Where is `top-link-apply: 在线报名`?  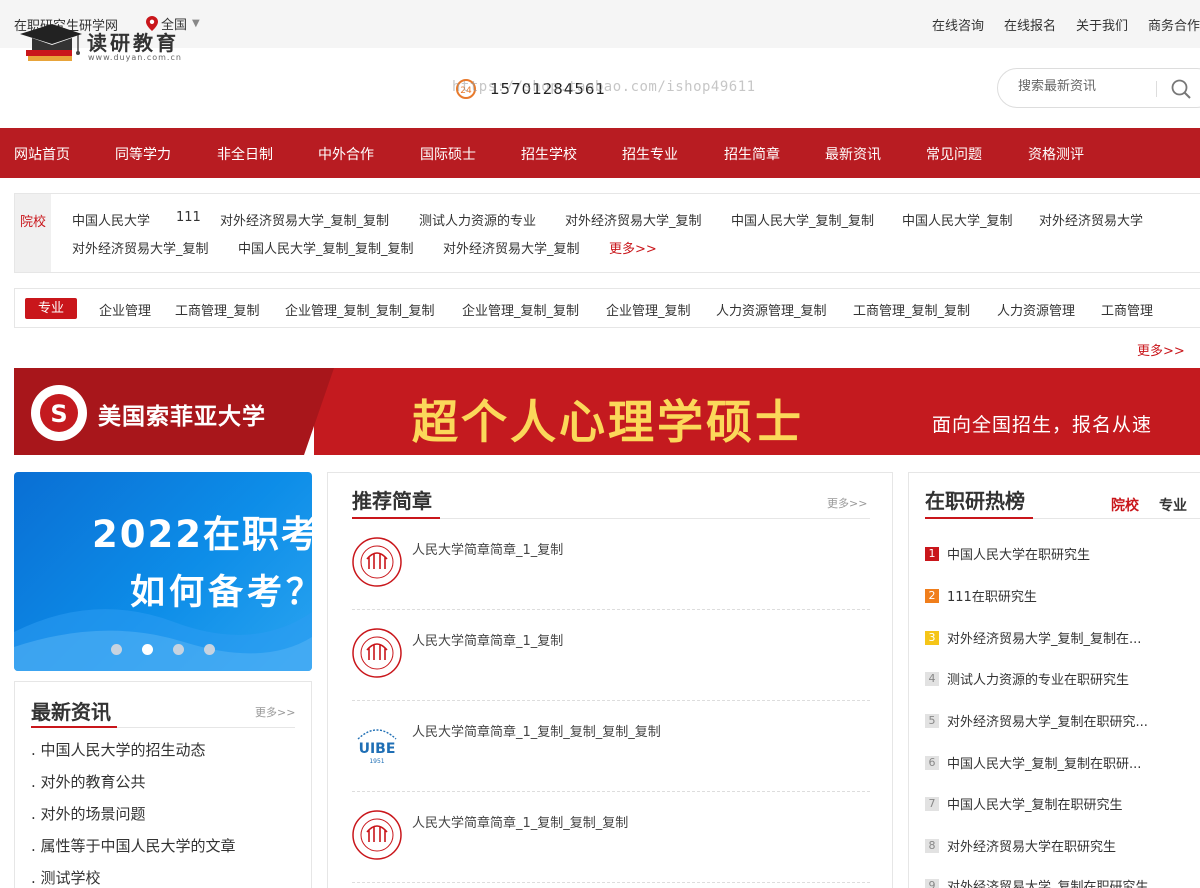
top-link-apply: 在线报名 is located at coordinates (1030, 24).